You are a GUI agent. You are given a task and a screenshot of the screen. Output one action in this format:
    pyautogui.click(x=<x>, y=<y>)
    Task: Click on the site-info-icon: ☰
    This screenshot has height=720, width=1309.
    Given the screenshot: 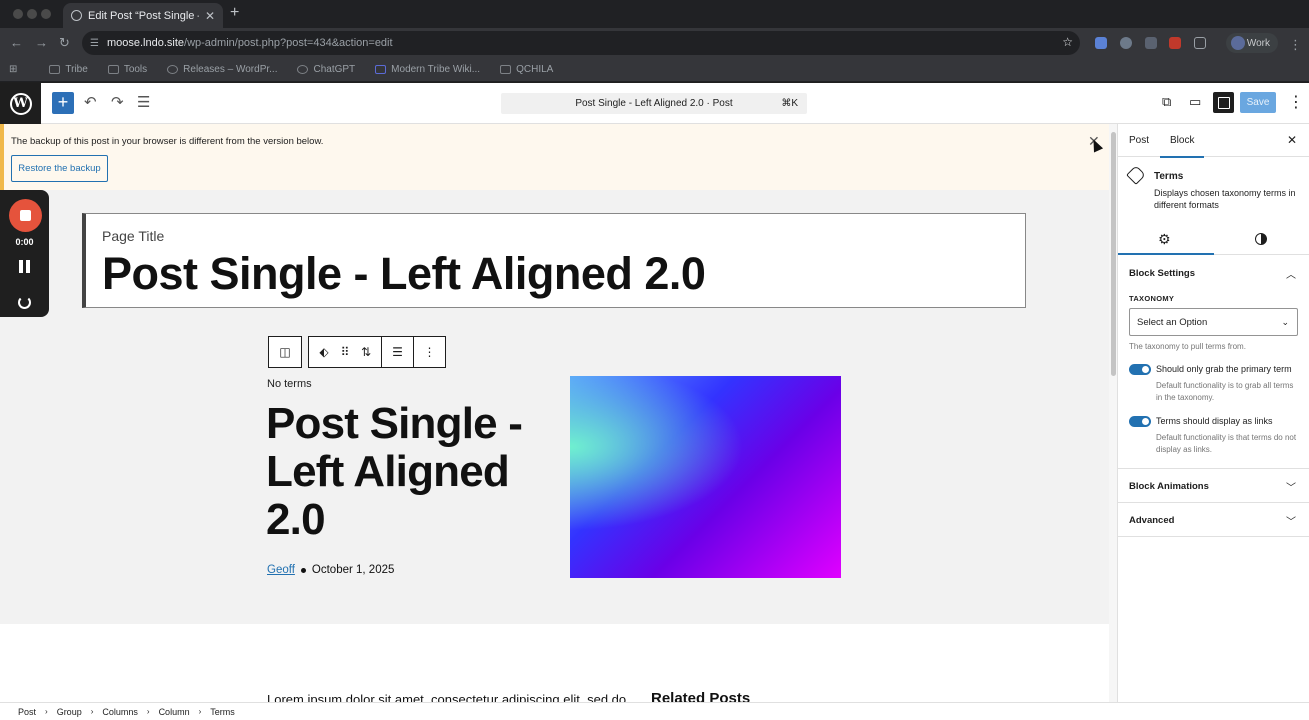 What is the action you would take?
    pyautogui.click(x=94, y=43)
    